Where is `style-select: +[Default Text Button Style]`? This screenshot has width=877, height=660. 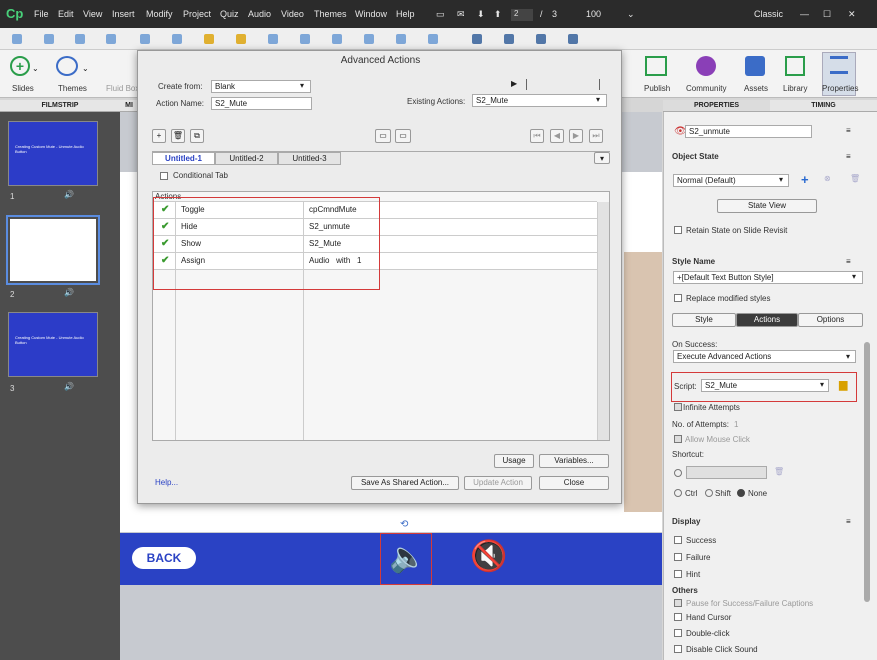 style-select: +[Default Text Button Style] is located at coordinates (768, 277).